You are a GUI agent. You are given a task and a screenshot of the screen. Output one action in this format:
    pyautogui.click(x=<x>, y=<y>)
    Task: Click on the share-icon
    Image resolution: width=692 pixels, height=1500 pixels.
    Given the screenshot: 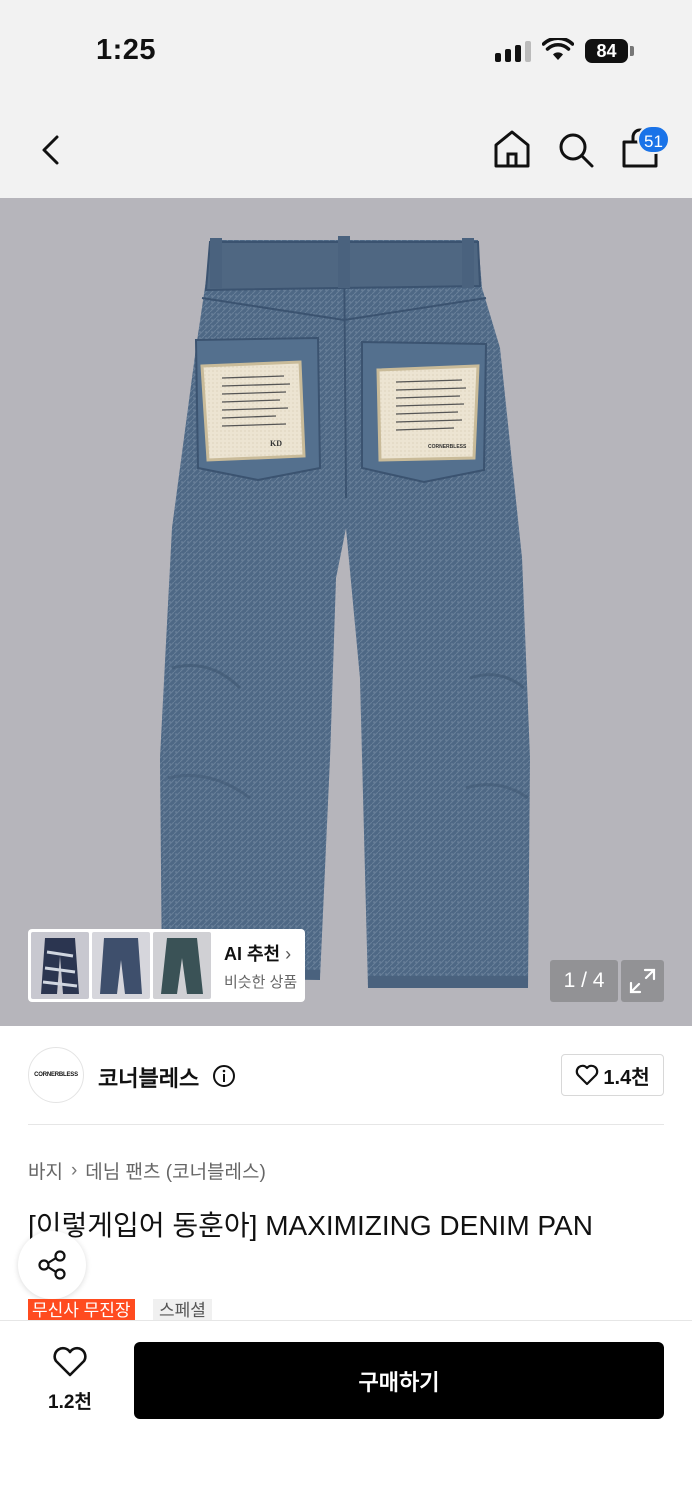 What is the action you would take?
    pyautogui.click(x=52, y=1265)
    